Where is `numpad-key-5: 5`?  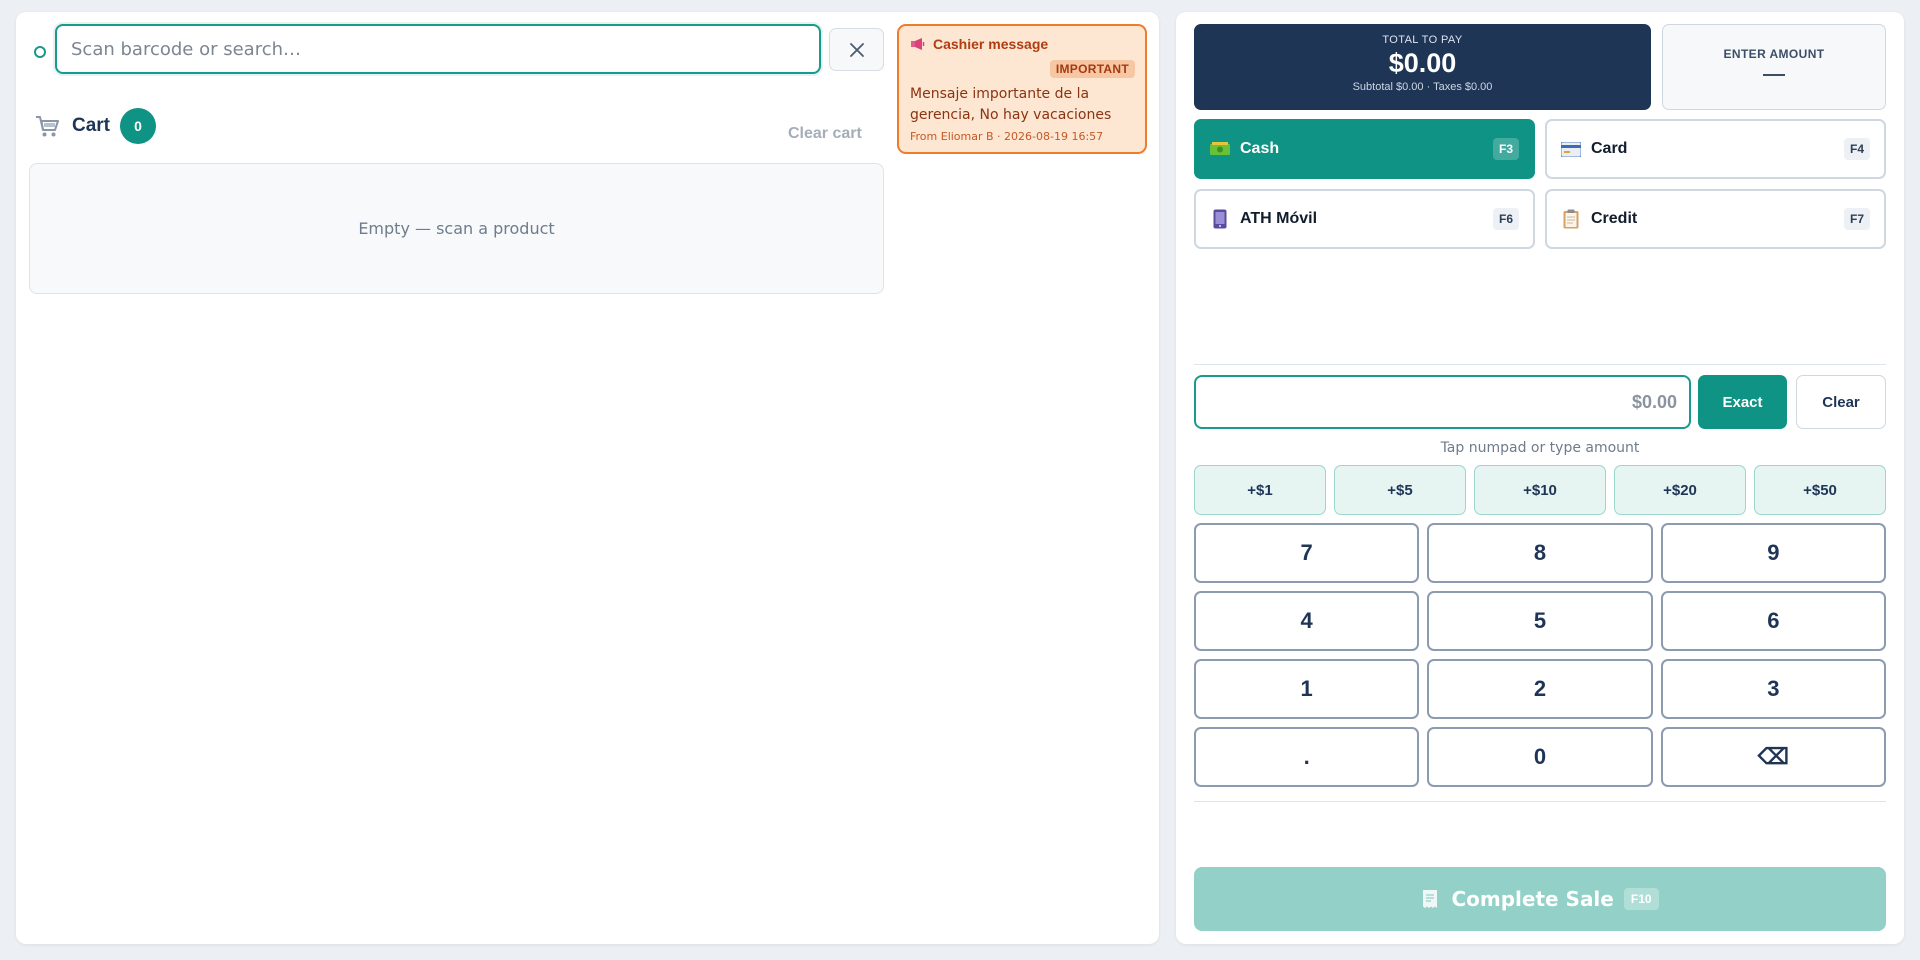 numpad-key-5: 5 is located at coordinates (1540, 621).